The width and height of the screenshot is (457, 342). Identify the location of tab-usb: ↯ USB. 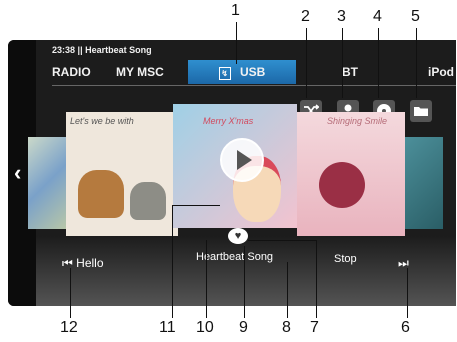
(242, 72).